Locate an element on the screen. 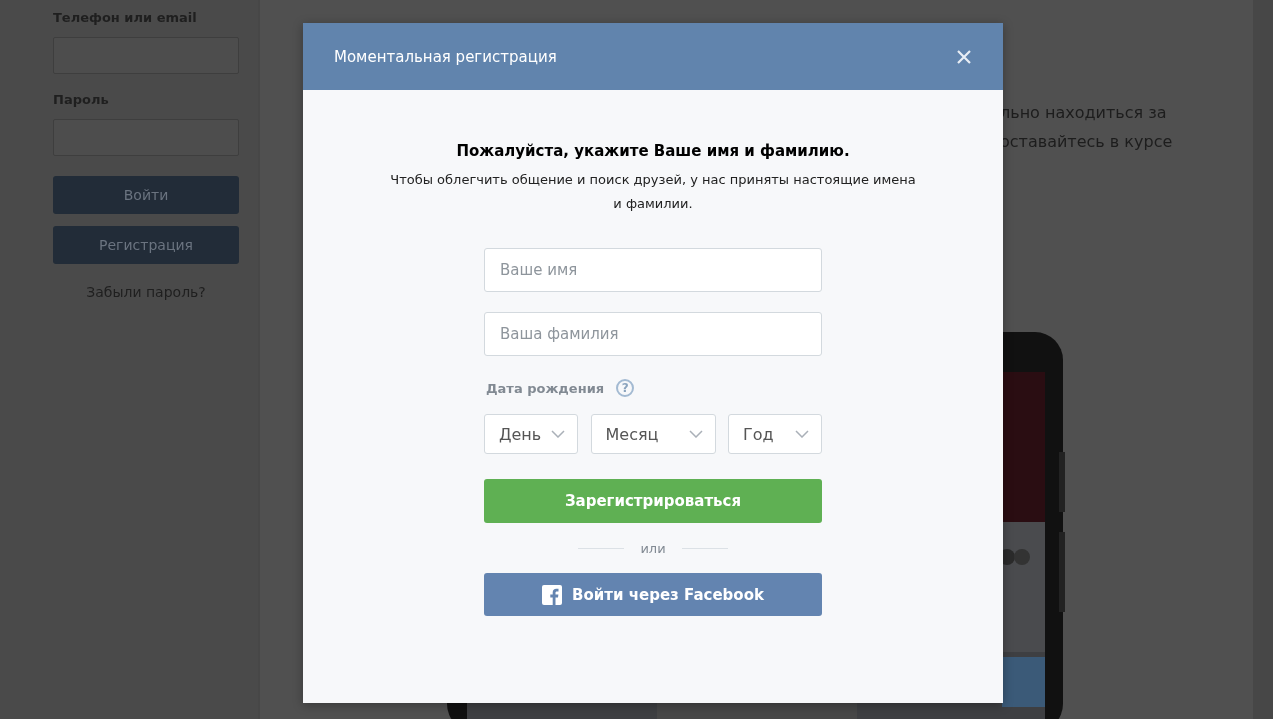 The image size is (1273, 719). field-label: Дата рождения is located at coordinates (545, 388).